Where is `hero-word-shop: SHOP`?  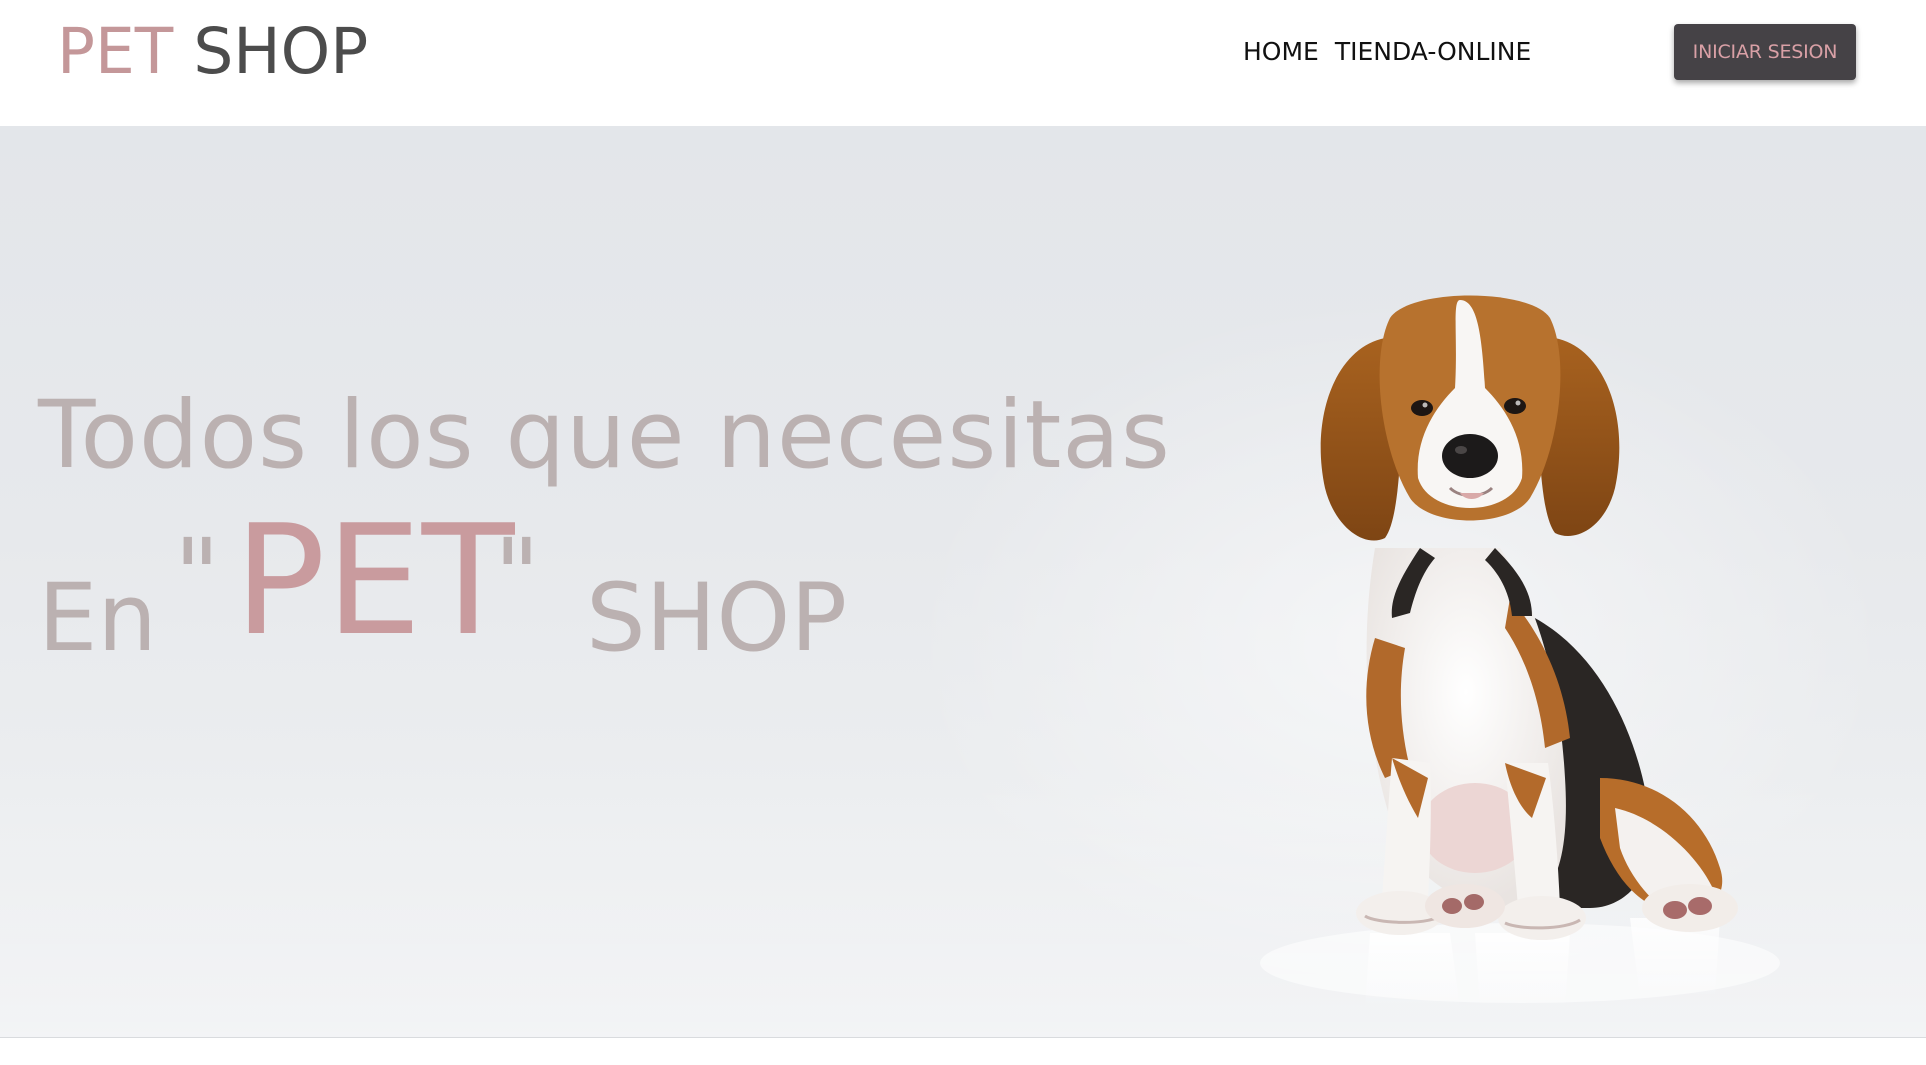 hero-word-shop: SHOP is located at coordinates (717, 618).